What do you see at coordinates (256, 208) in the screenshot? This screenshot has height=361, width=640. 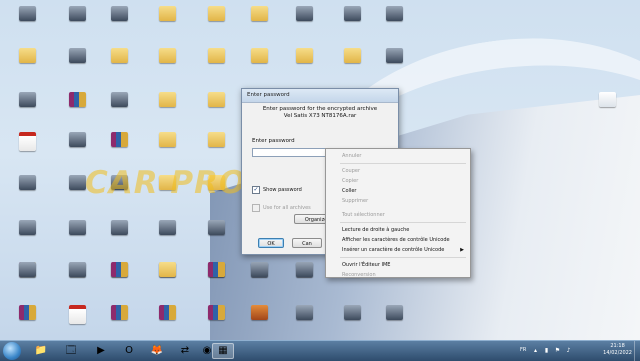 I see `checkbox-empty-icon` at bounding box center [256, 208].